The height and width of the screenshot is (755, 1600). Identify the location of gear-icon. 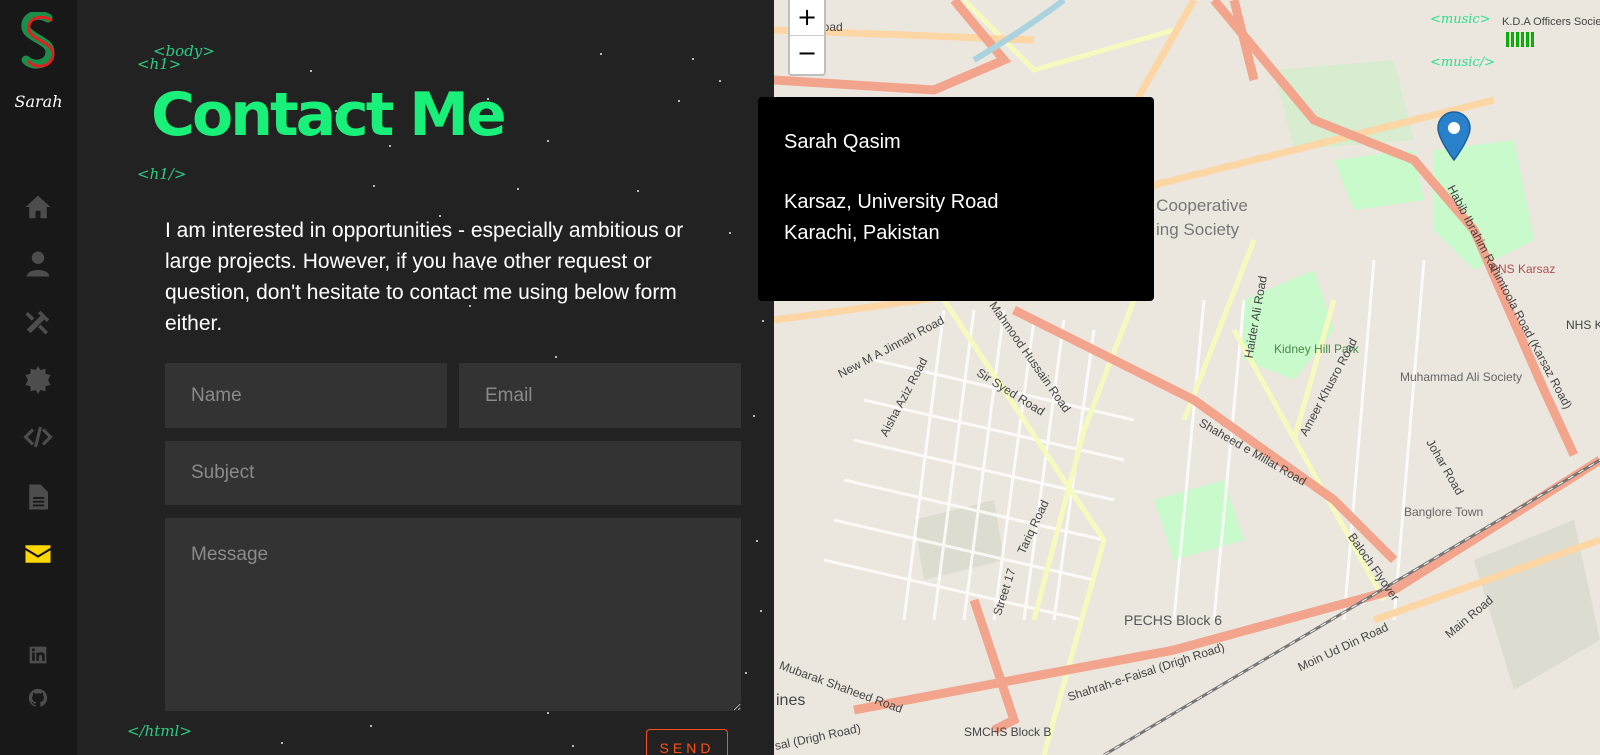
(38, 380).